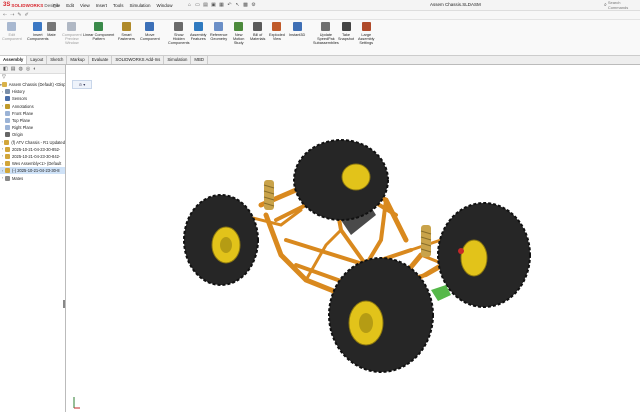 The image size is (640, 412). I want to click on mate-icon, so click(51, 26).